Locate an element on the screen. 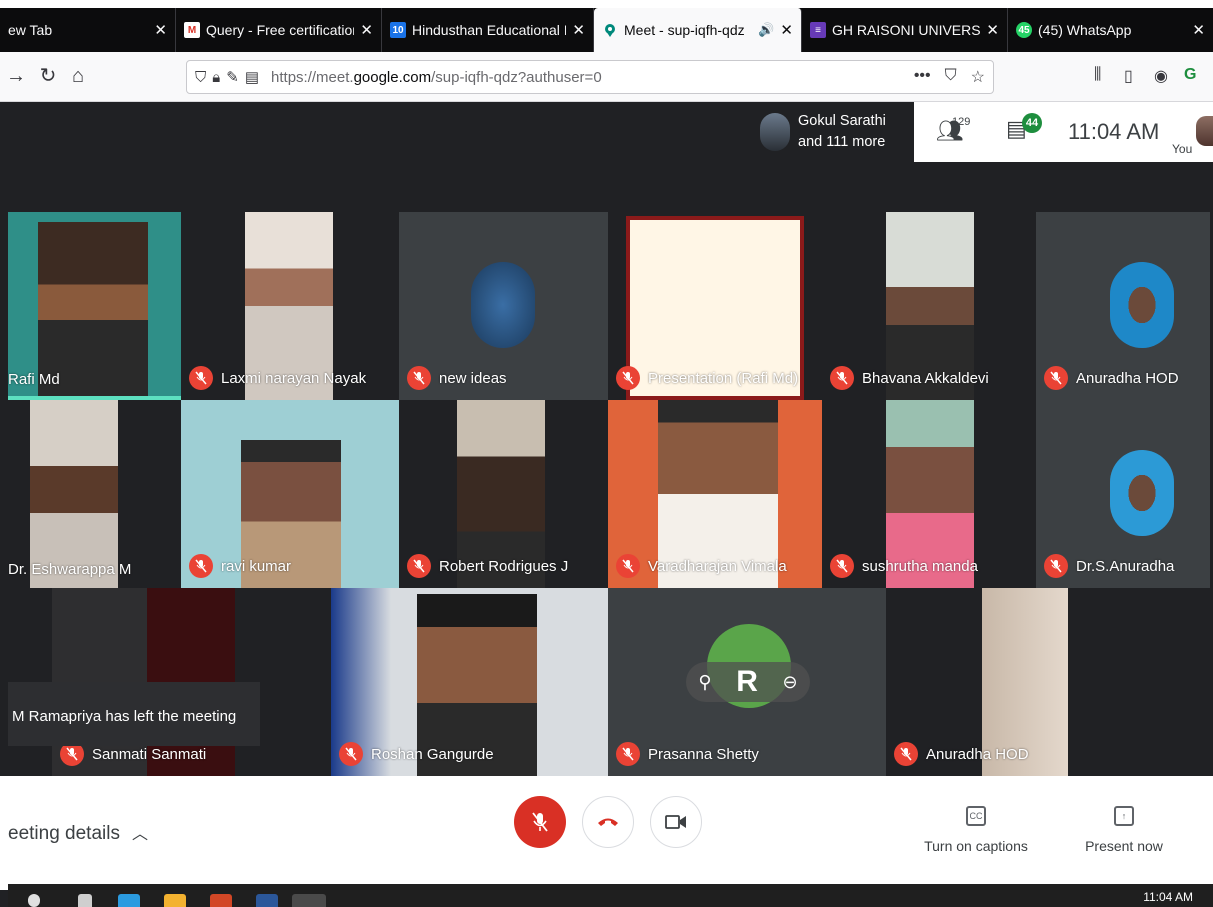  whatsapp-icon: 45 is located at coordinates (1024, 30).